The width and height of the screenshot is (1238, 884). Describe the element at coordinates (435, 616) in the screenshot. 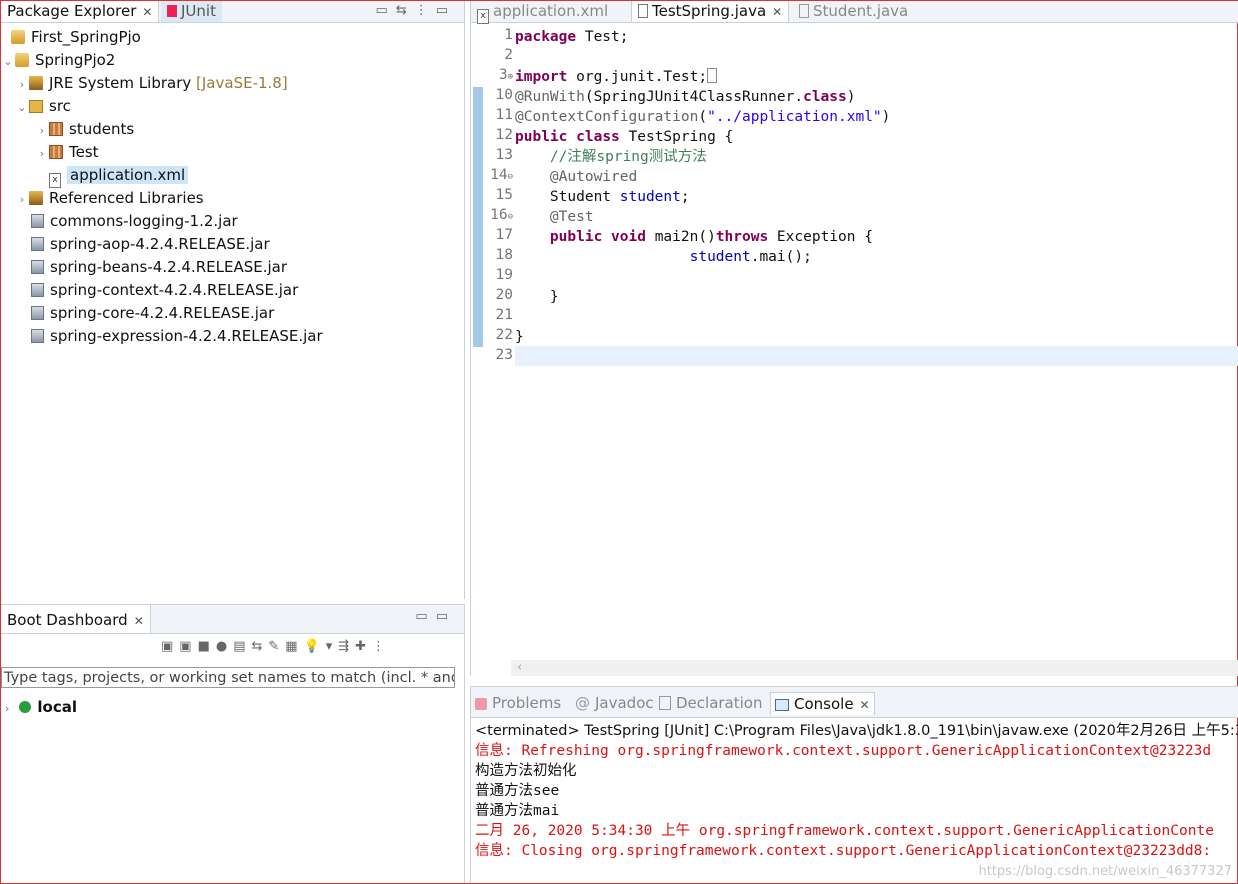

I see `view-toolbar: ▭▭` at that location.